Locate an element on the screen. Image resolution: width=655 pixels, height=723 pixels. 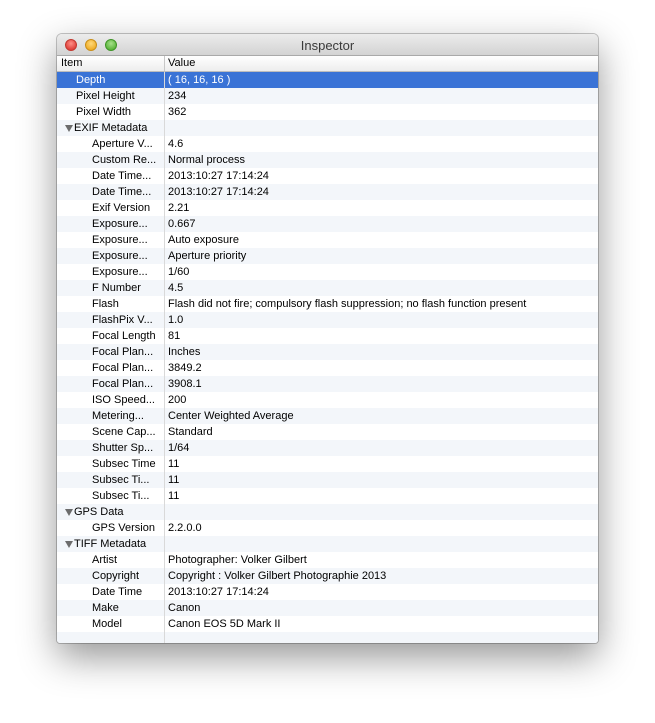
table-row: Exposure... 0.667 is located at coordinates (327, 224).